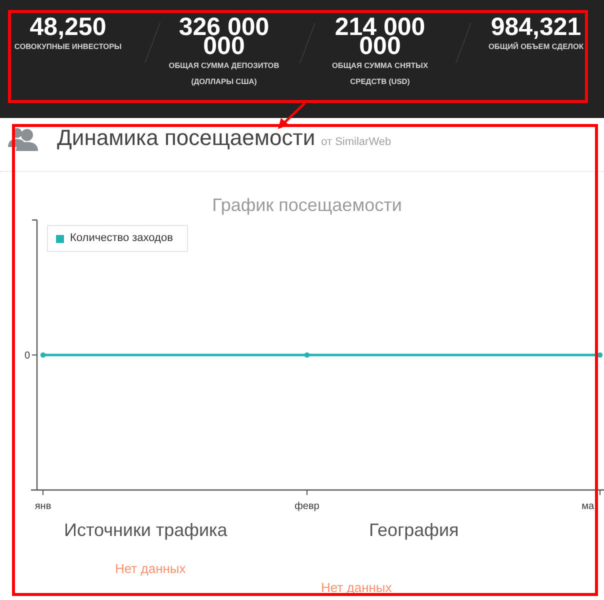  What do you see at coordinates (307, 205) in the screenshot?
I see `chart-title: График посещаемости` at bounding box center [307, 205].